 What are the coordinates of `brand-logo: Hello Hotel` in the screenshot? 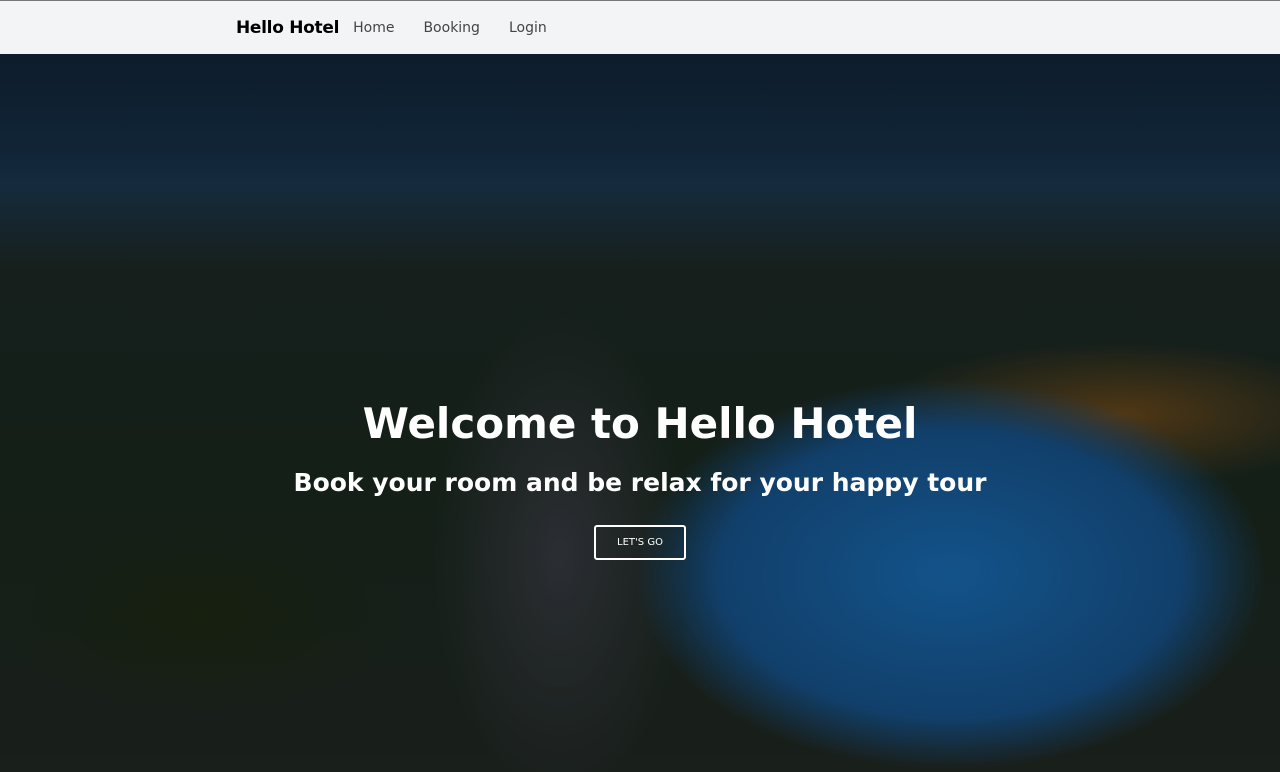 It's located at (287, 28).